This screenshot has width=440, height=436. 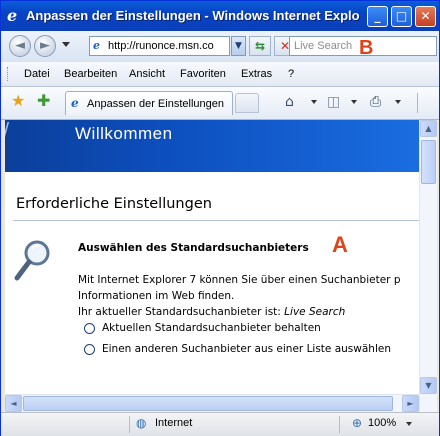 I want to click on radio-keep-provider-label: Aktuellen Standardsuchanbieter behalten, so click(x=211, y=328).